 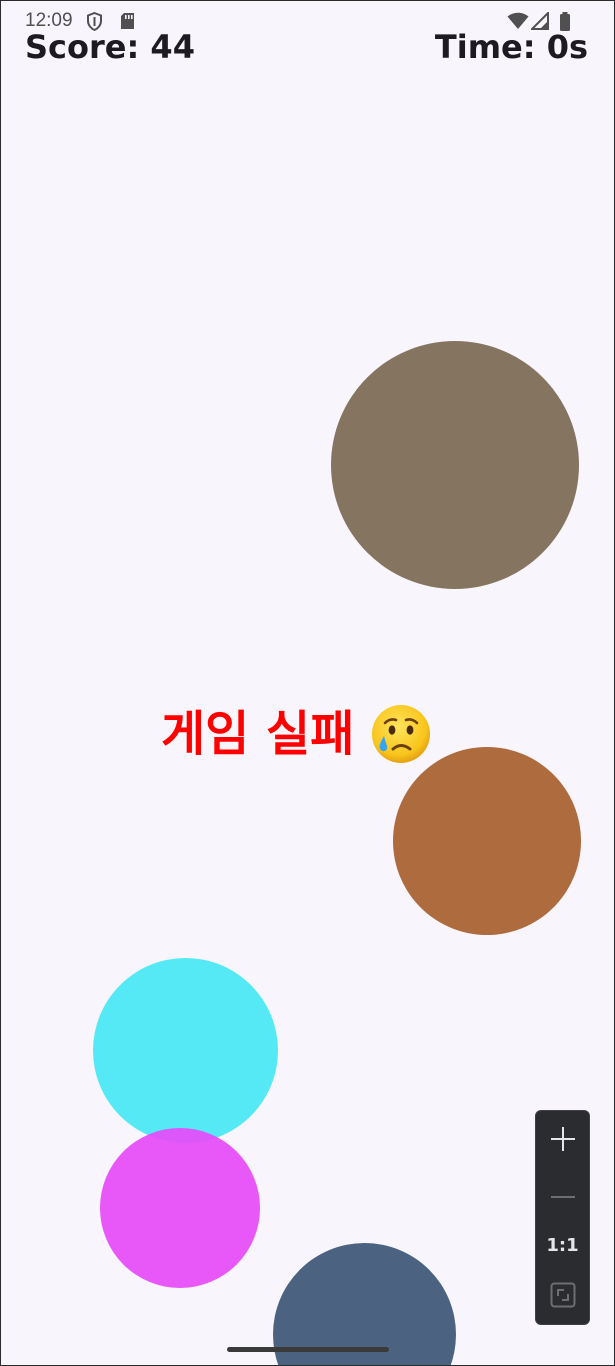 What do you see at coordinates (487, 841) in the screenshot?
I see `ball-brown` at bounding box center [487, 841].